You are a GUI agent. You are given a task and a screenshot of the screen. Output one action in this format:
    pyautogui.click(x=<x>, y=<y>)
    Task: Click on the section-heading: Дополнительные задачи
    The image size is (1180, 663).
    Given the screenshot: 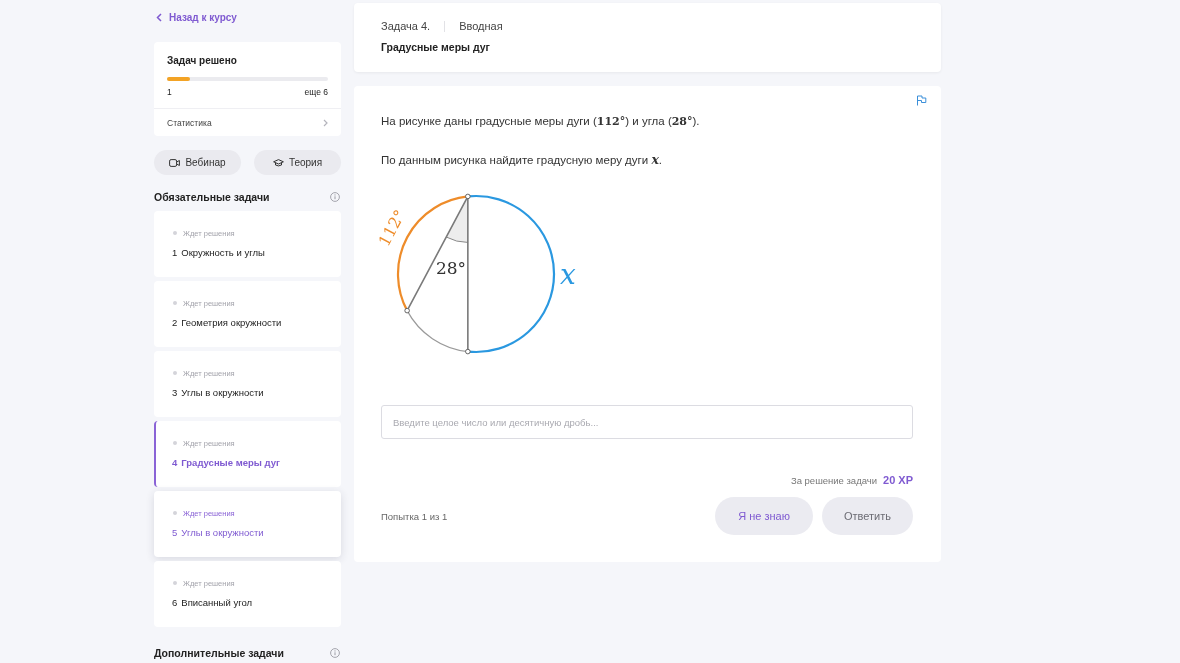 What is the action you would take?
    pyautogui.click(x=219, y=653)
    